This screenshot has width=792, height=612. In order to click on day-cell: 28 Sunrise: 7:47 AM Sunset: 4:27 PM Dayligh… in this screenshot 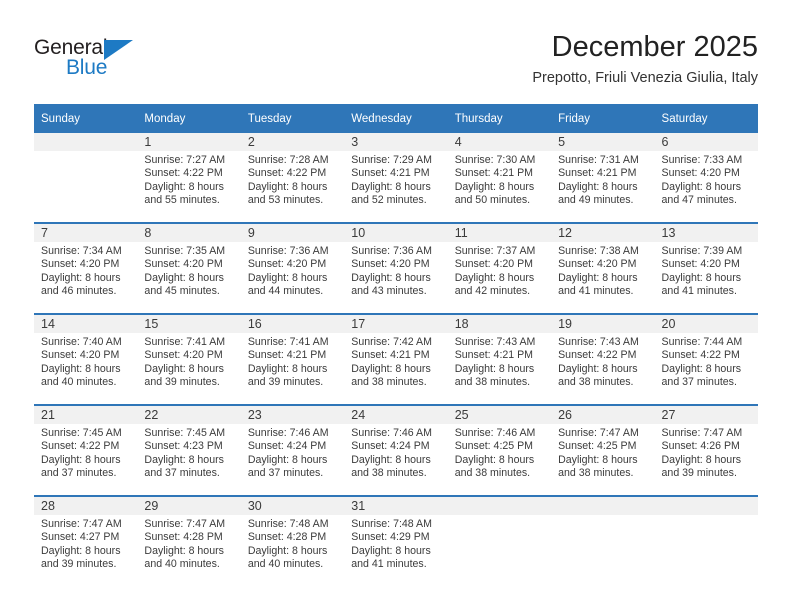, I will do `click(86, 540)`.